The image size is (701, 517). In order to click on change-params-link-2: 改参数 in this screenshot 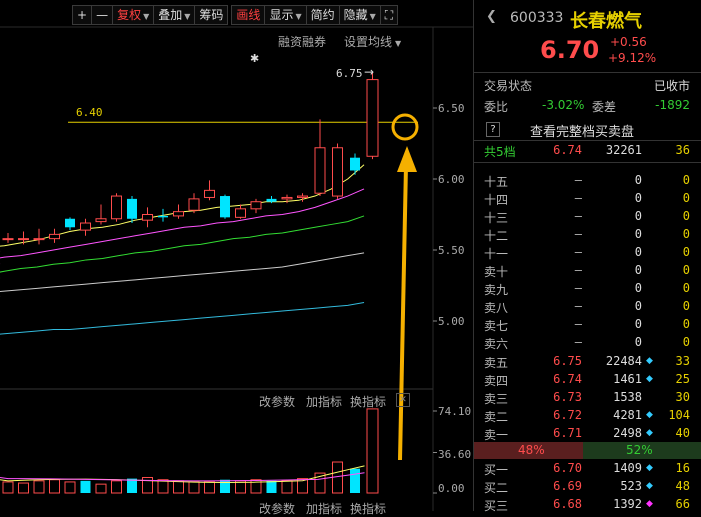, I will do `click(277, 508)`.